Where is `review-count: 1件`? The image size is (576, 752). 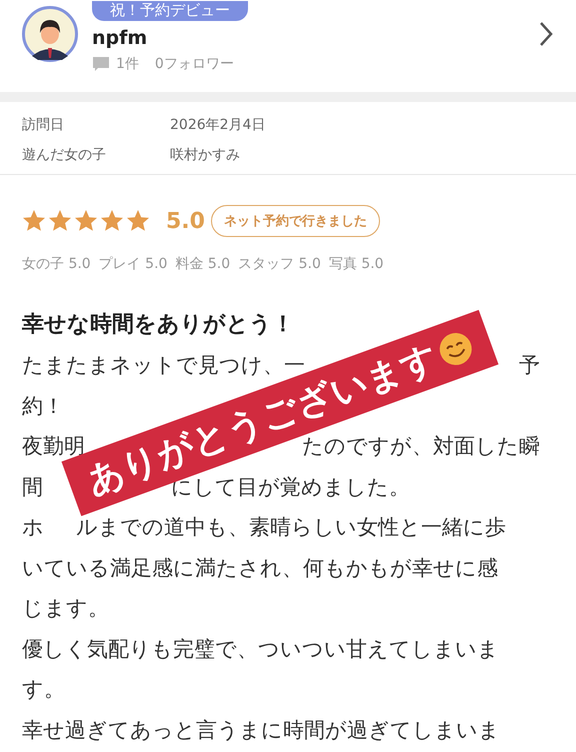
review-count: 1件 is located at coordinates (127, 64).